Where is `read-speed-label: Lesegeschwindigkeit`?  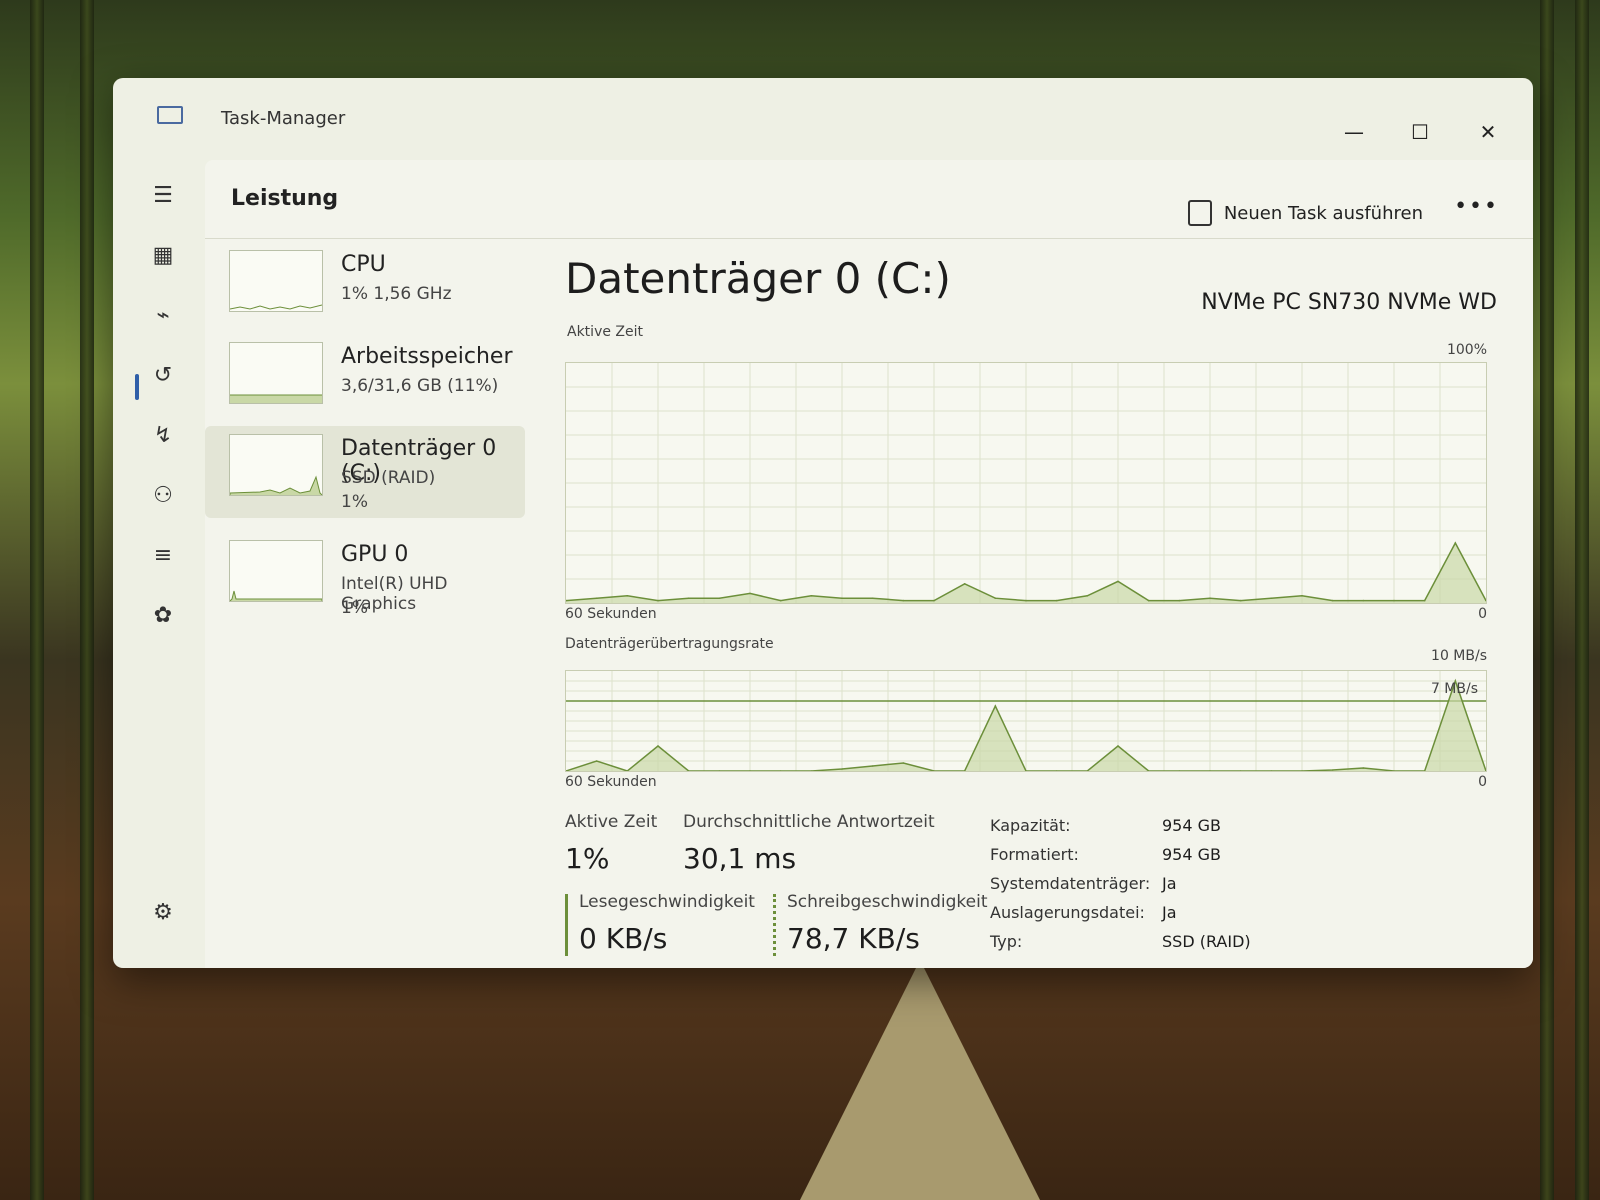
read-speed-label: Lesegeschwindigkeit is located at coordinates (667, 902).